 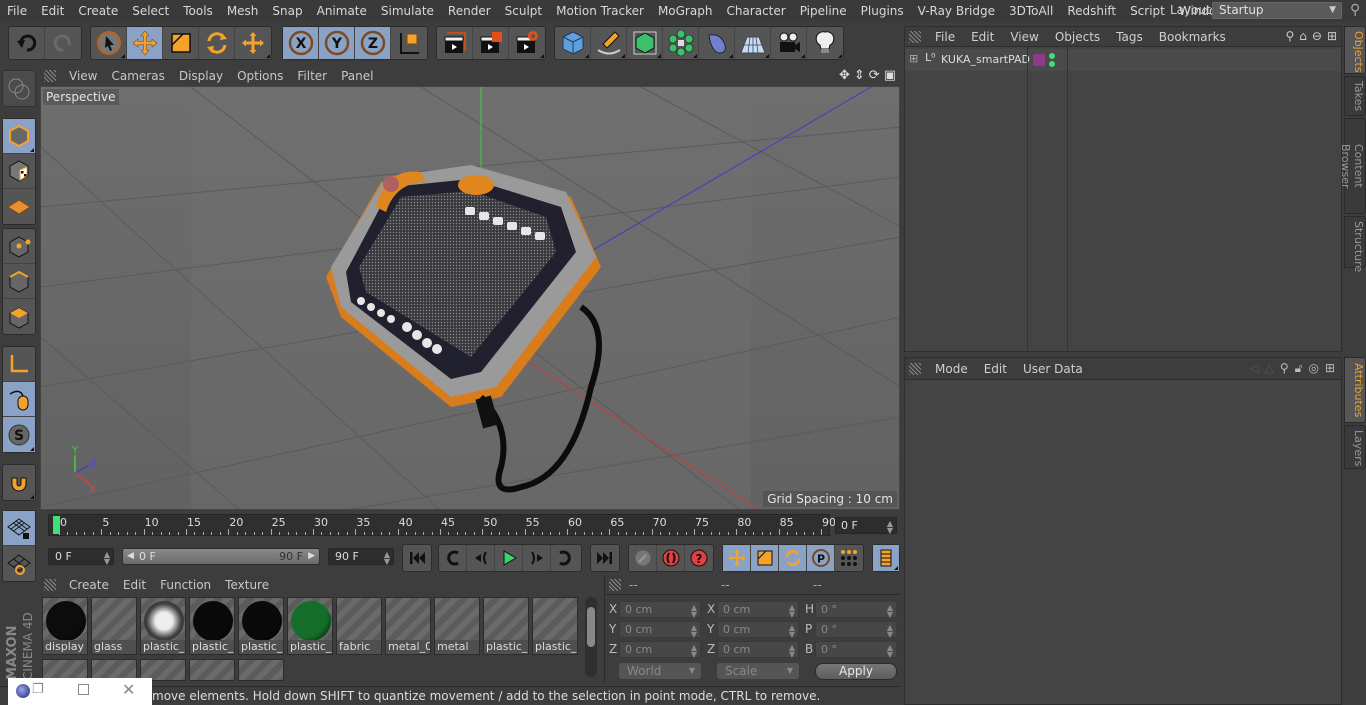 I want to click on texture-mode-button, so click(x=19, y=171).